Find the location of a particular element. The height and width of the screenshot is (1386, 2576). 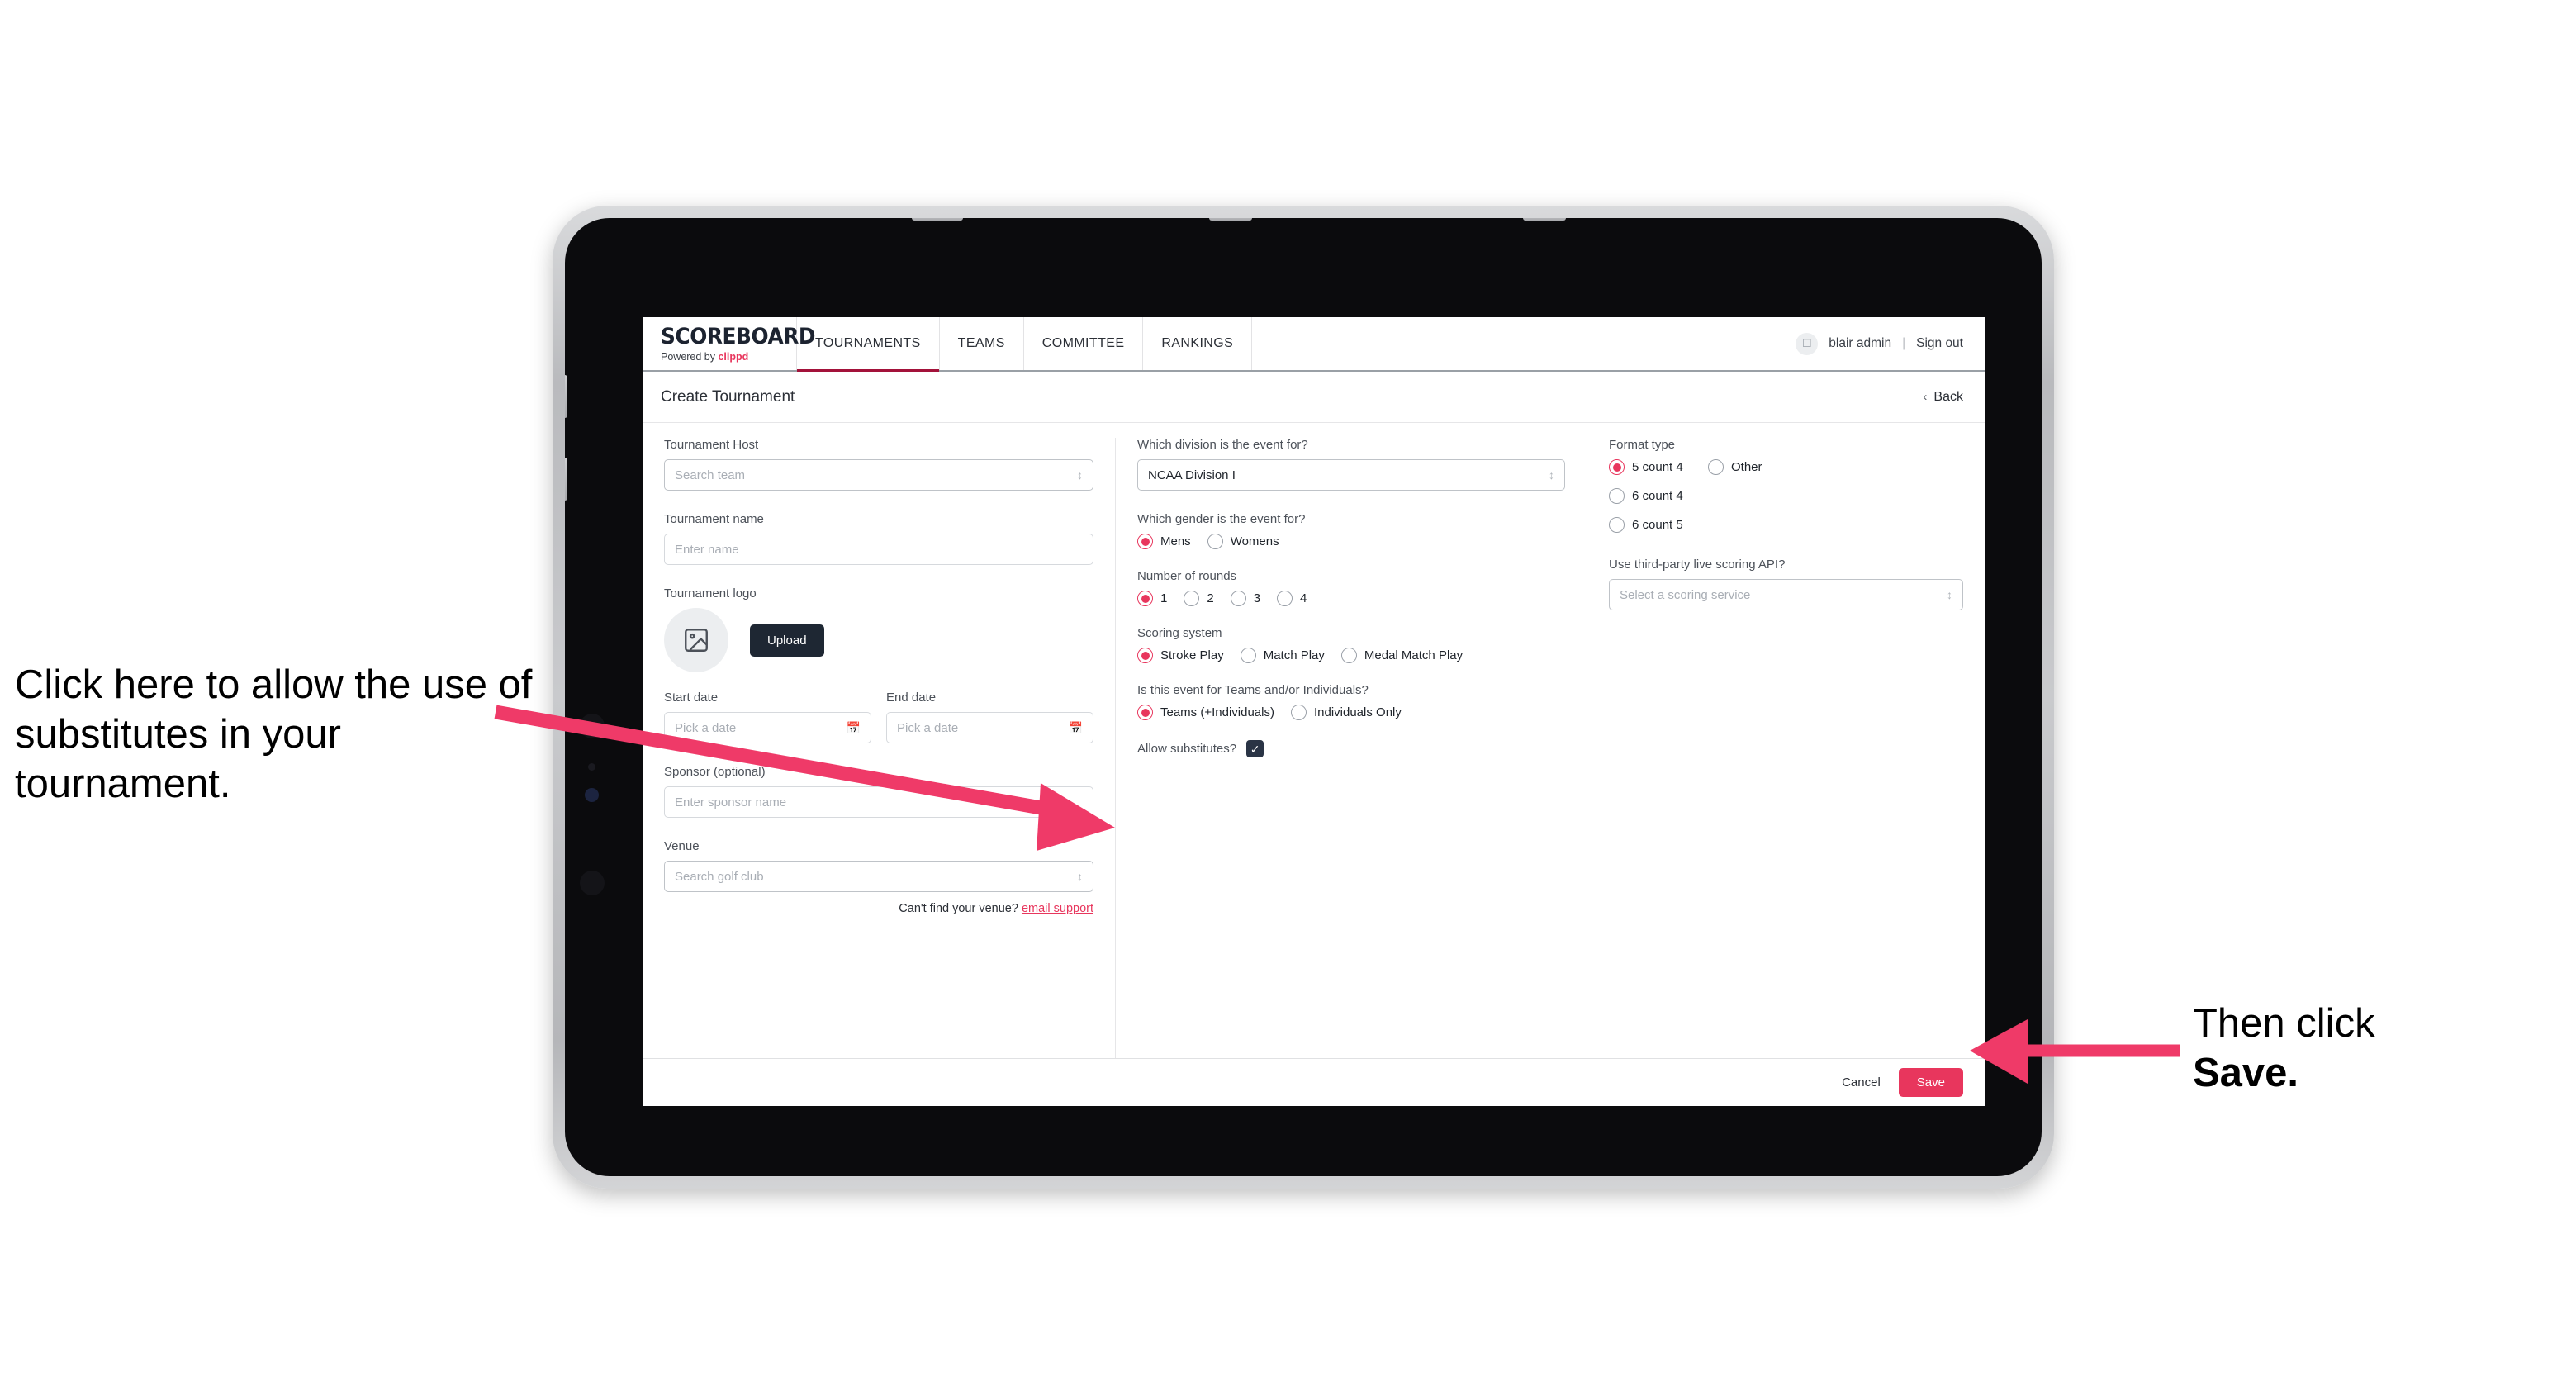

tab-teams-label: TEAMS is located at coordinates (981, 343).